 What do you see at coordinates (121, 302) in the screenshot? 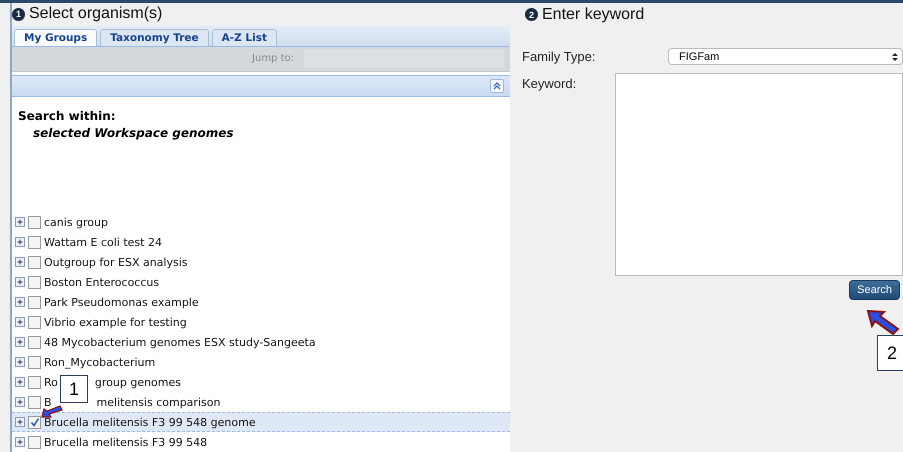
I see `group-label: Park Pseudomonas example` at bounding box center [121, 302].